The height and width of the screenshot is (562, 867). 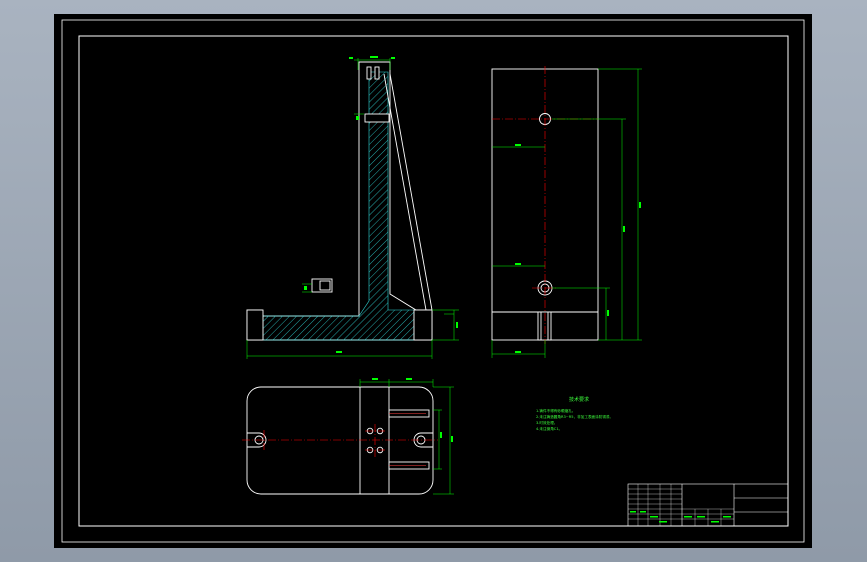 I want to click on plan-outline, so click(x=340, y=440).